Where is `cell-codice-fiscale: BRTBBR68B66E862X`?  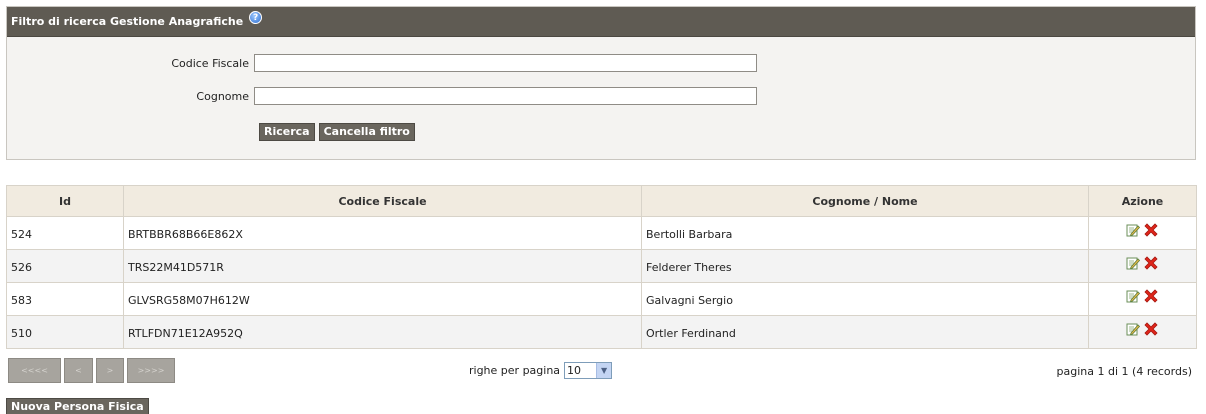
cell-codice-fiscale: BRTBBR68B66E862X is located at coordinates (382, 233).